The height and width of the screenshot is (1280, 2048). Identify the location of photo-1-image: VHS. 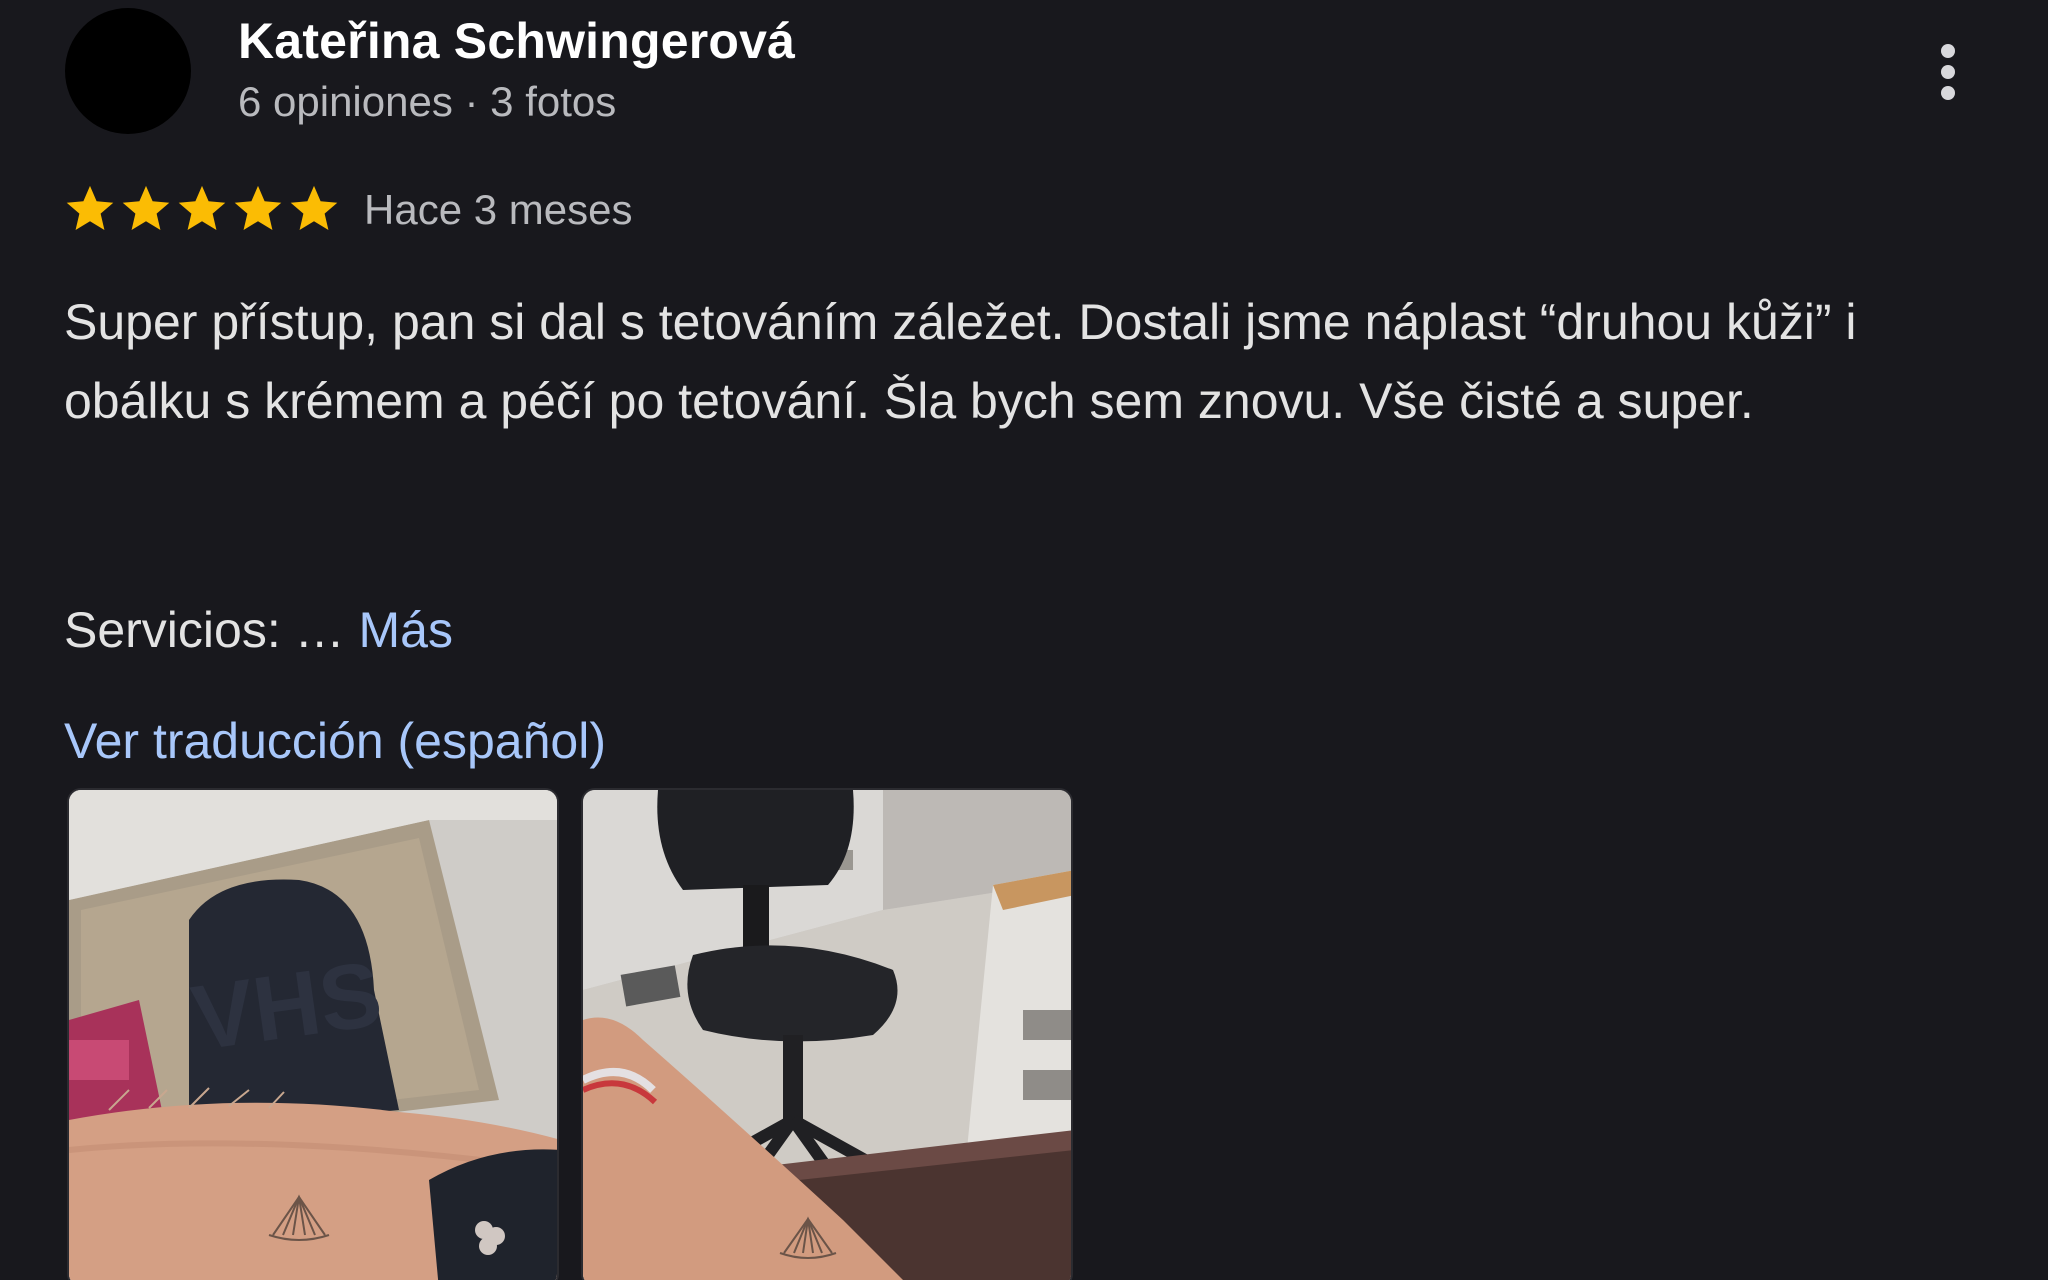
(313, 1035).